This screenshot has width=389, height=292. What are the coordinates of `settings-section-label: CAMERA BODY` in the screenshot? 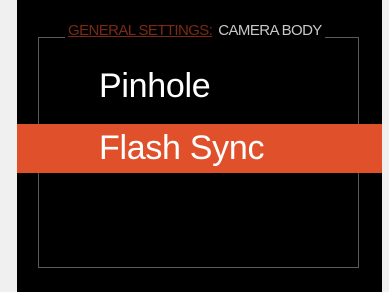 It's located at (270, 30).